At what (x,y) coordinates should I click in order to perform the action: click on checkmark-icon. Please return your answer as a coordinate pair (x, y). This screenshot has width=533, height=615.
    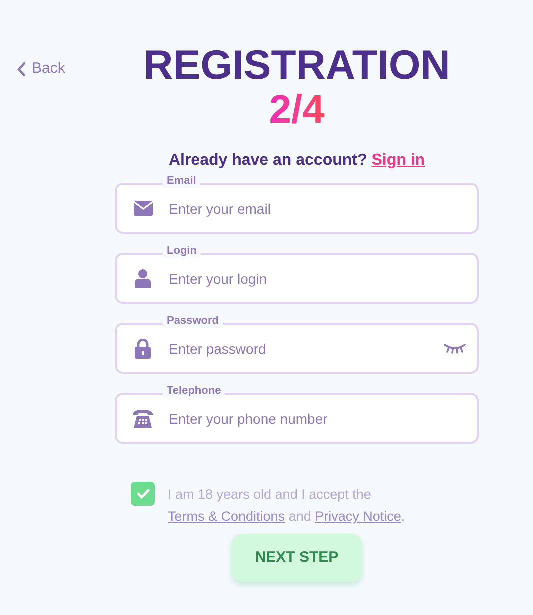
    Looking at the image, I should click on (143, 494).